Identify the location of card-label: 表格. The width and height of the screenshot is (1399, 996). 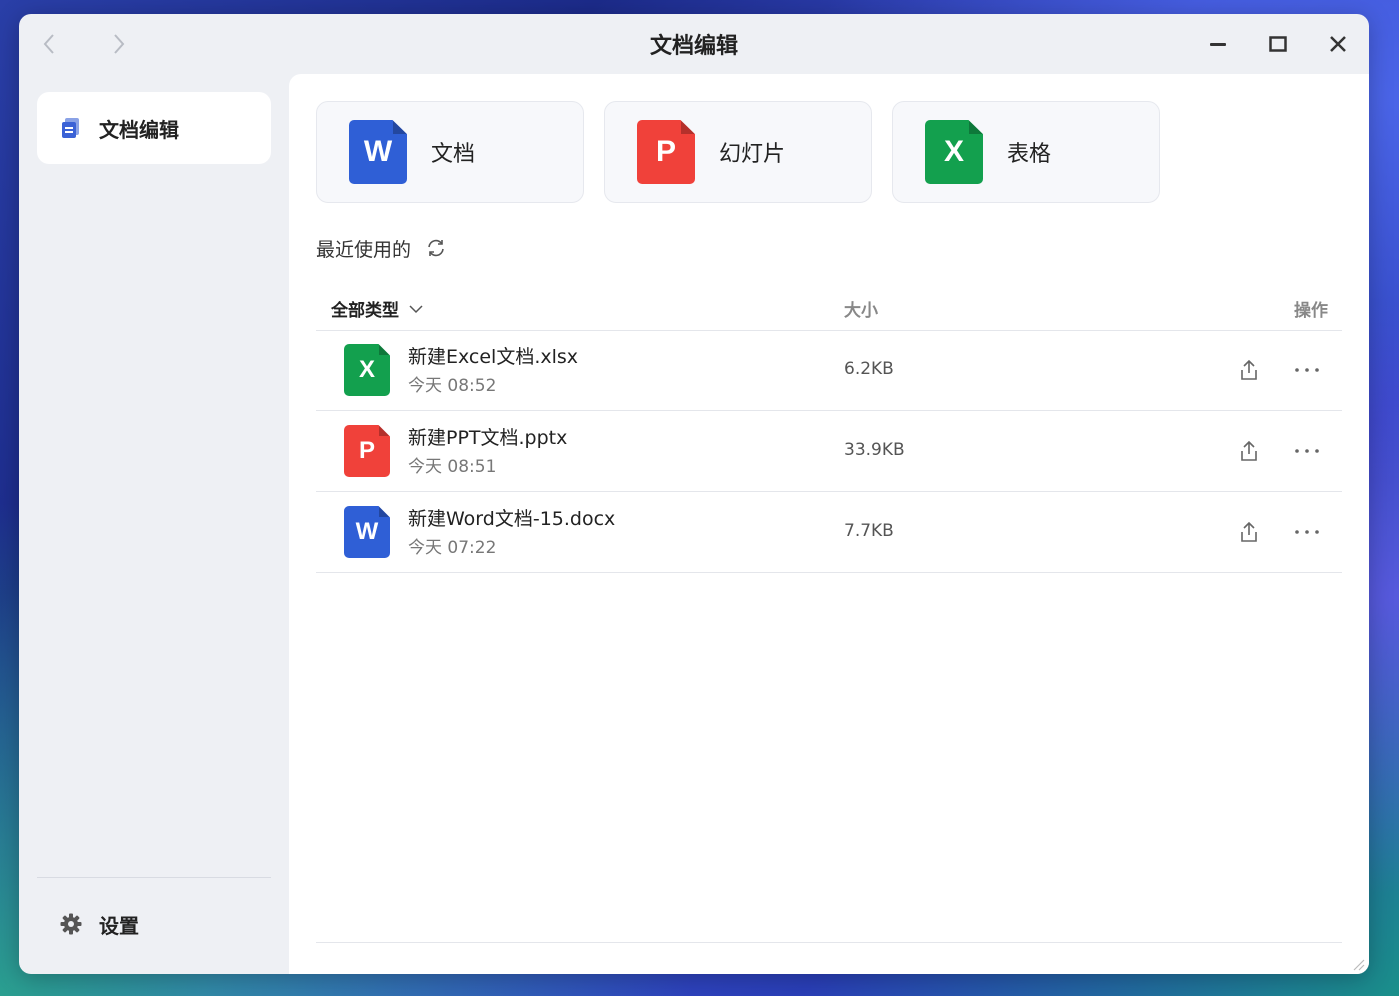
(1029, 154).